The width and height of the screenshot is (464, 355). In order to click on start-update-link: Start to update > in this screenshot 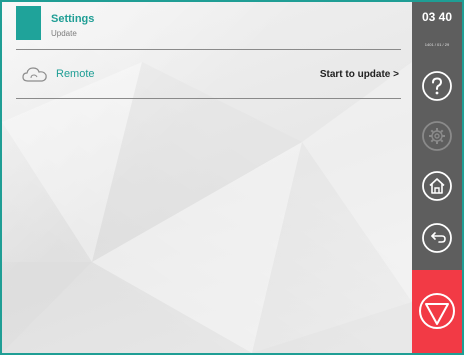, I will do `click(359, 74)`.